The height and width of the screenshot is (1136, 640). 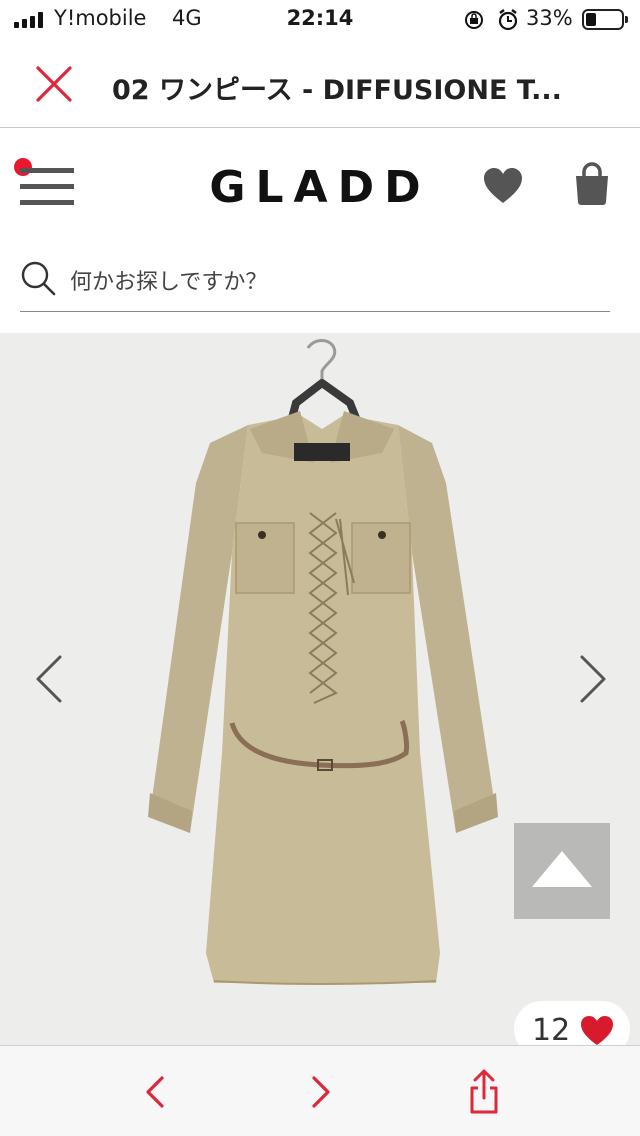 What do you see at coordinates (572, 1023) in the screenshot?
I see `like-count-button: 12` at bounding box center [572, 1023].